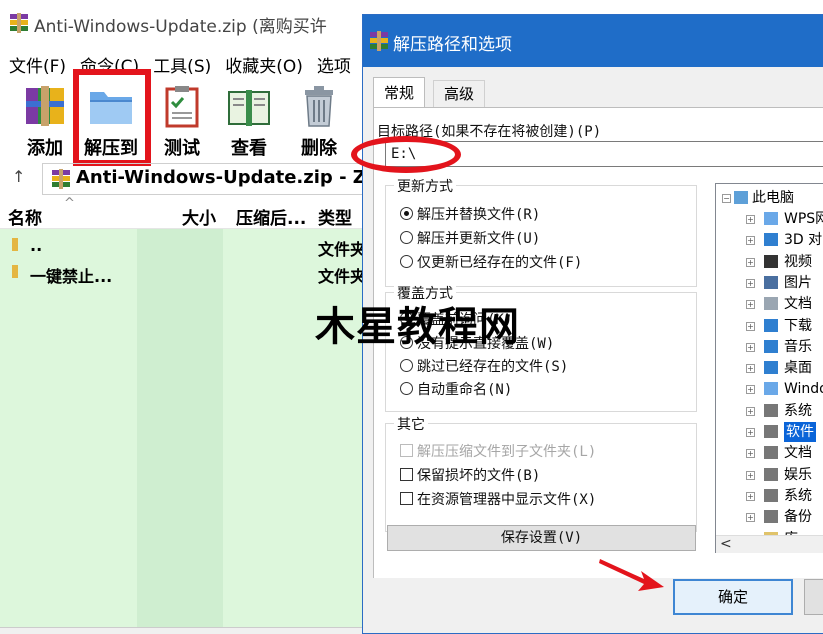 Image resolution: width=823 pixels, height=634 pixels. Describe the element at coordinates (425, 186) in the screenshot. I see `update-mode-label: 更新方式` at that location.